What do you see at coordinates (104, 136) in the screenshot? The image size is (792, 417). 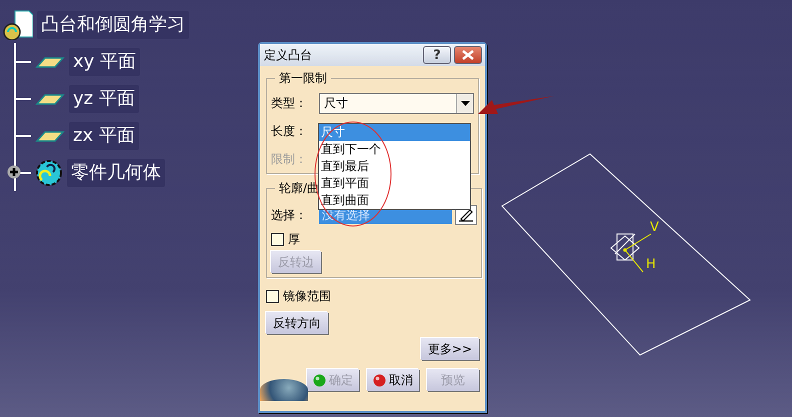 I see `tree-item-label: zx 平面` at bounding box center [104, 136].